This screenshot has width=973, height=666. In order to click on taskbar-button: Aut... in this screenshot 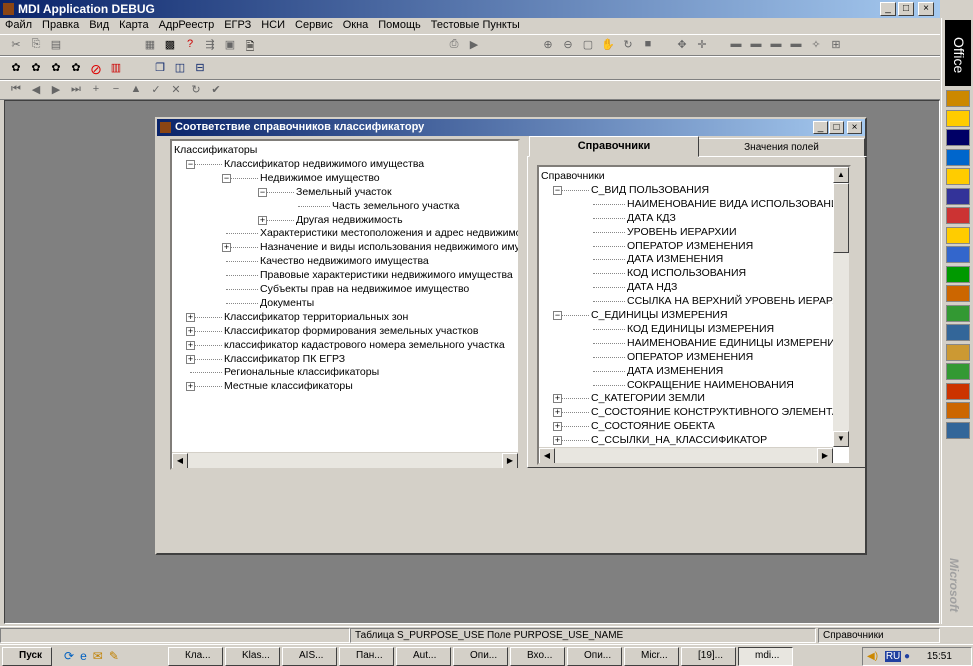, I will do `click(423, 656)`.